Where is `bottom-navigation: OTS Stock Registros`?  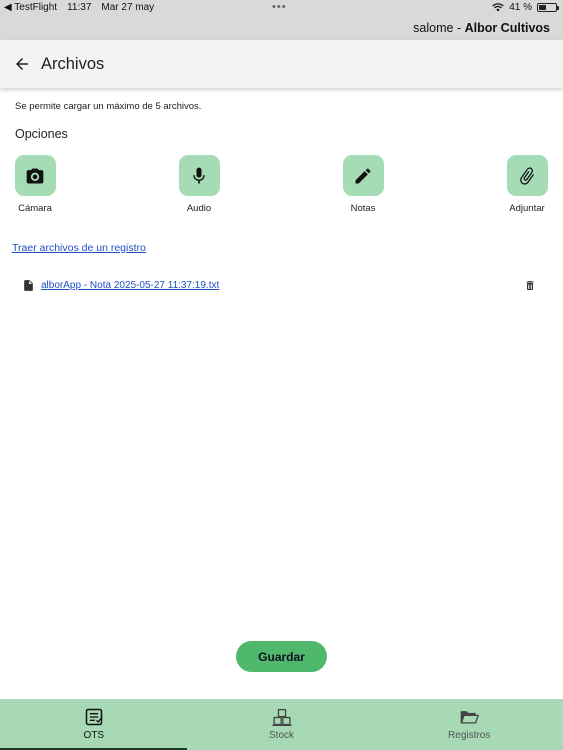
bottom-navigation: OTS Stock Registros is located at coordinates (281, 724).